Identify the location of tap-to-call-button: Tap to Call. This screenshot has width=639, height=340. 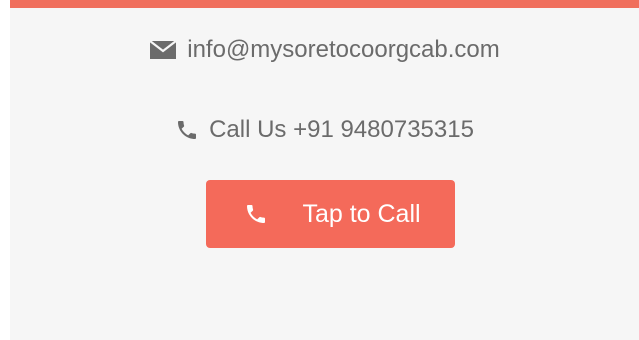
(330, 214).